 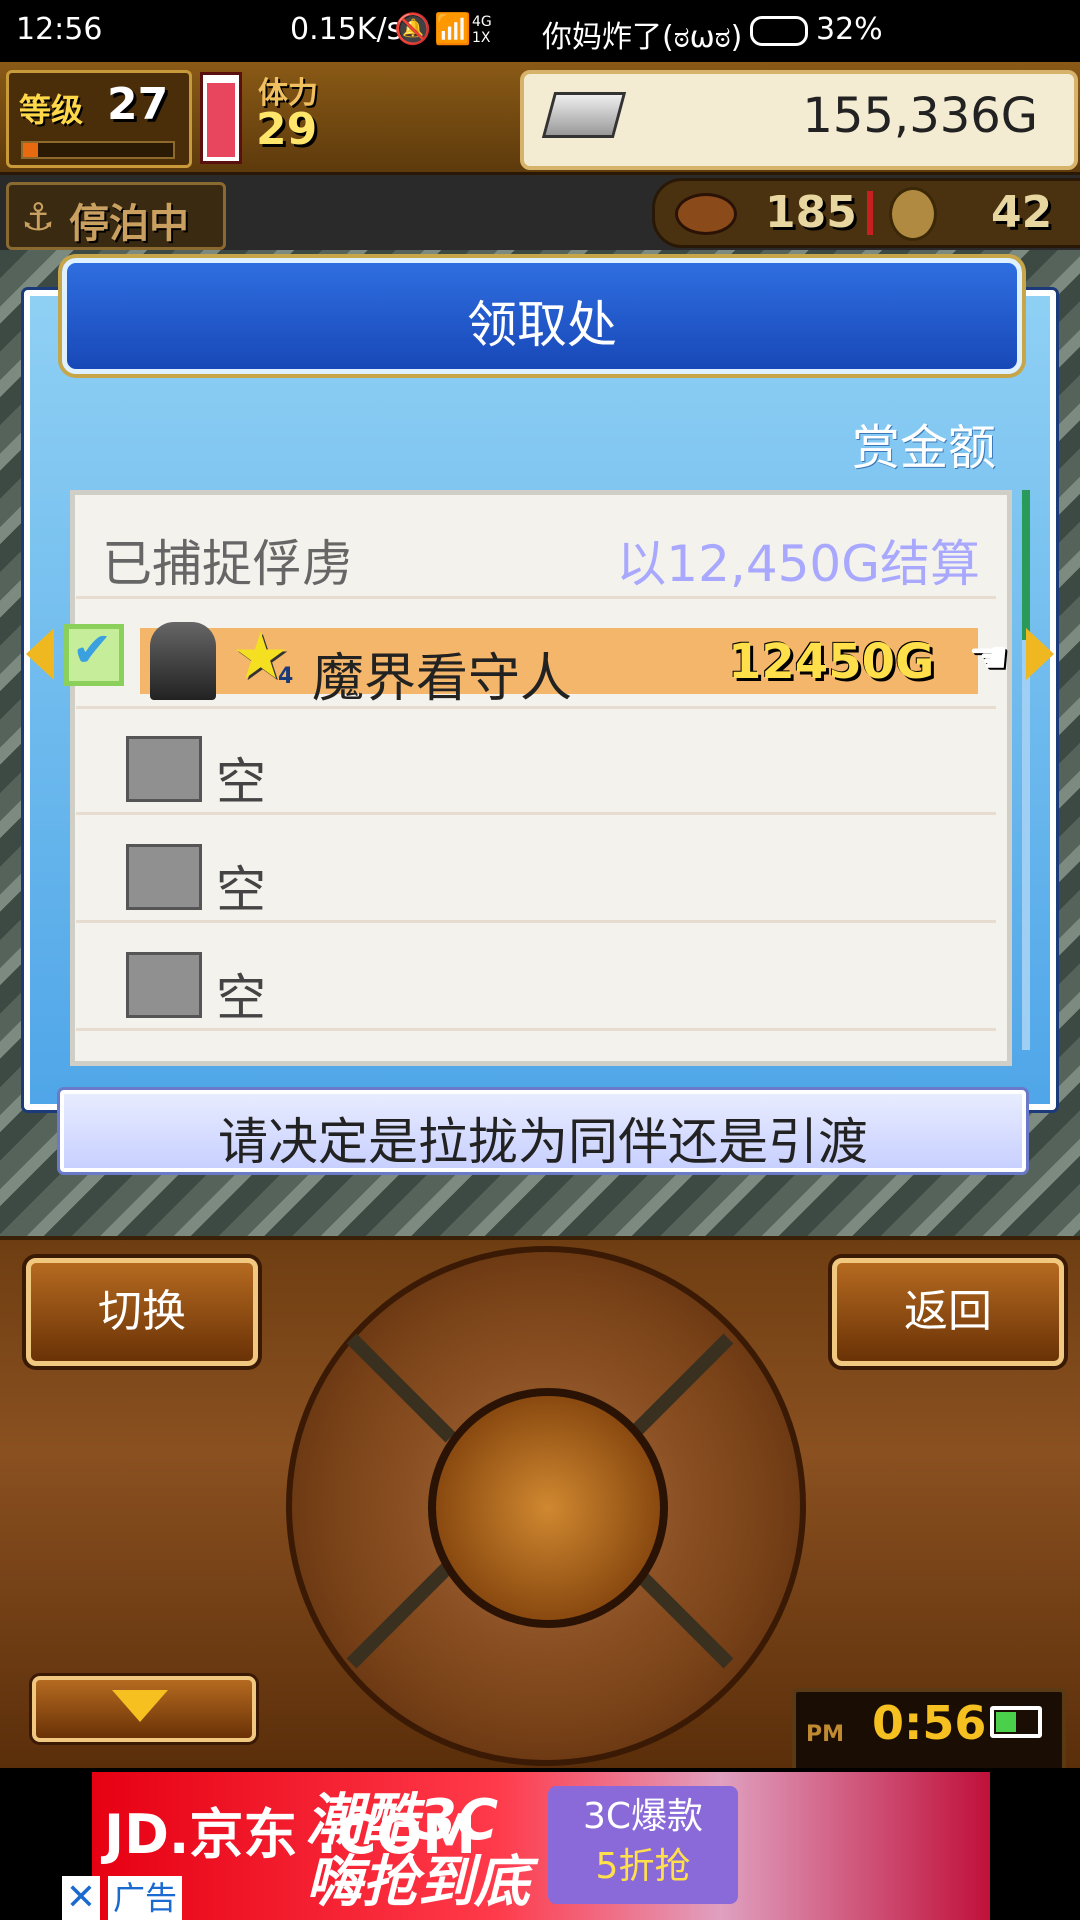 I want to click on carrier-name: 你妈炸了(ಠωಠ), so click(x=642, y=37).